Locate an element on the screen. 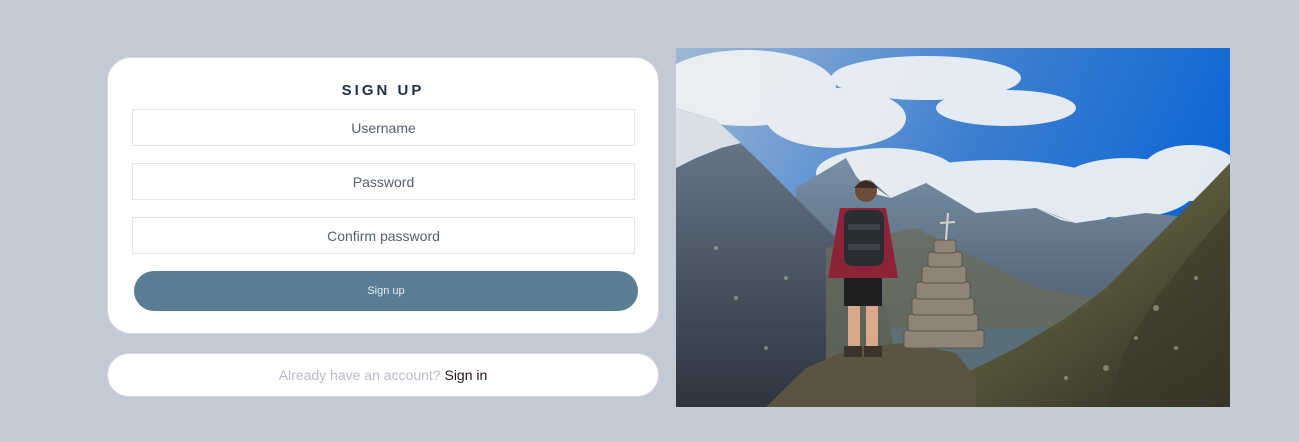 The height and width of the screenshot is (442, 1299). signin-card: Already have an account? Sign in is located at coordinates (383, 375).